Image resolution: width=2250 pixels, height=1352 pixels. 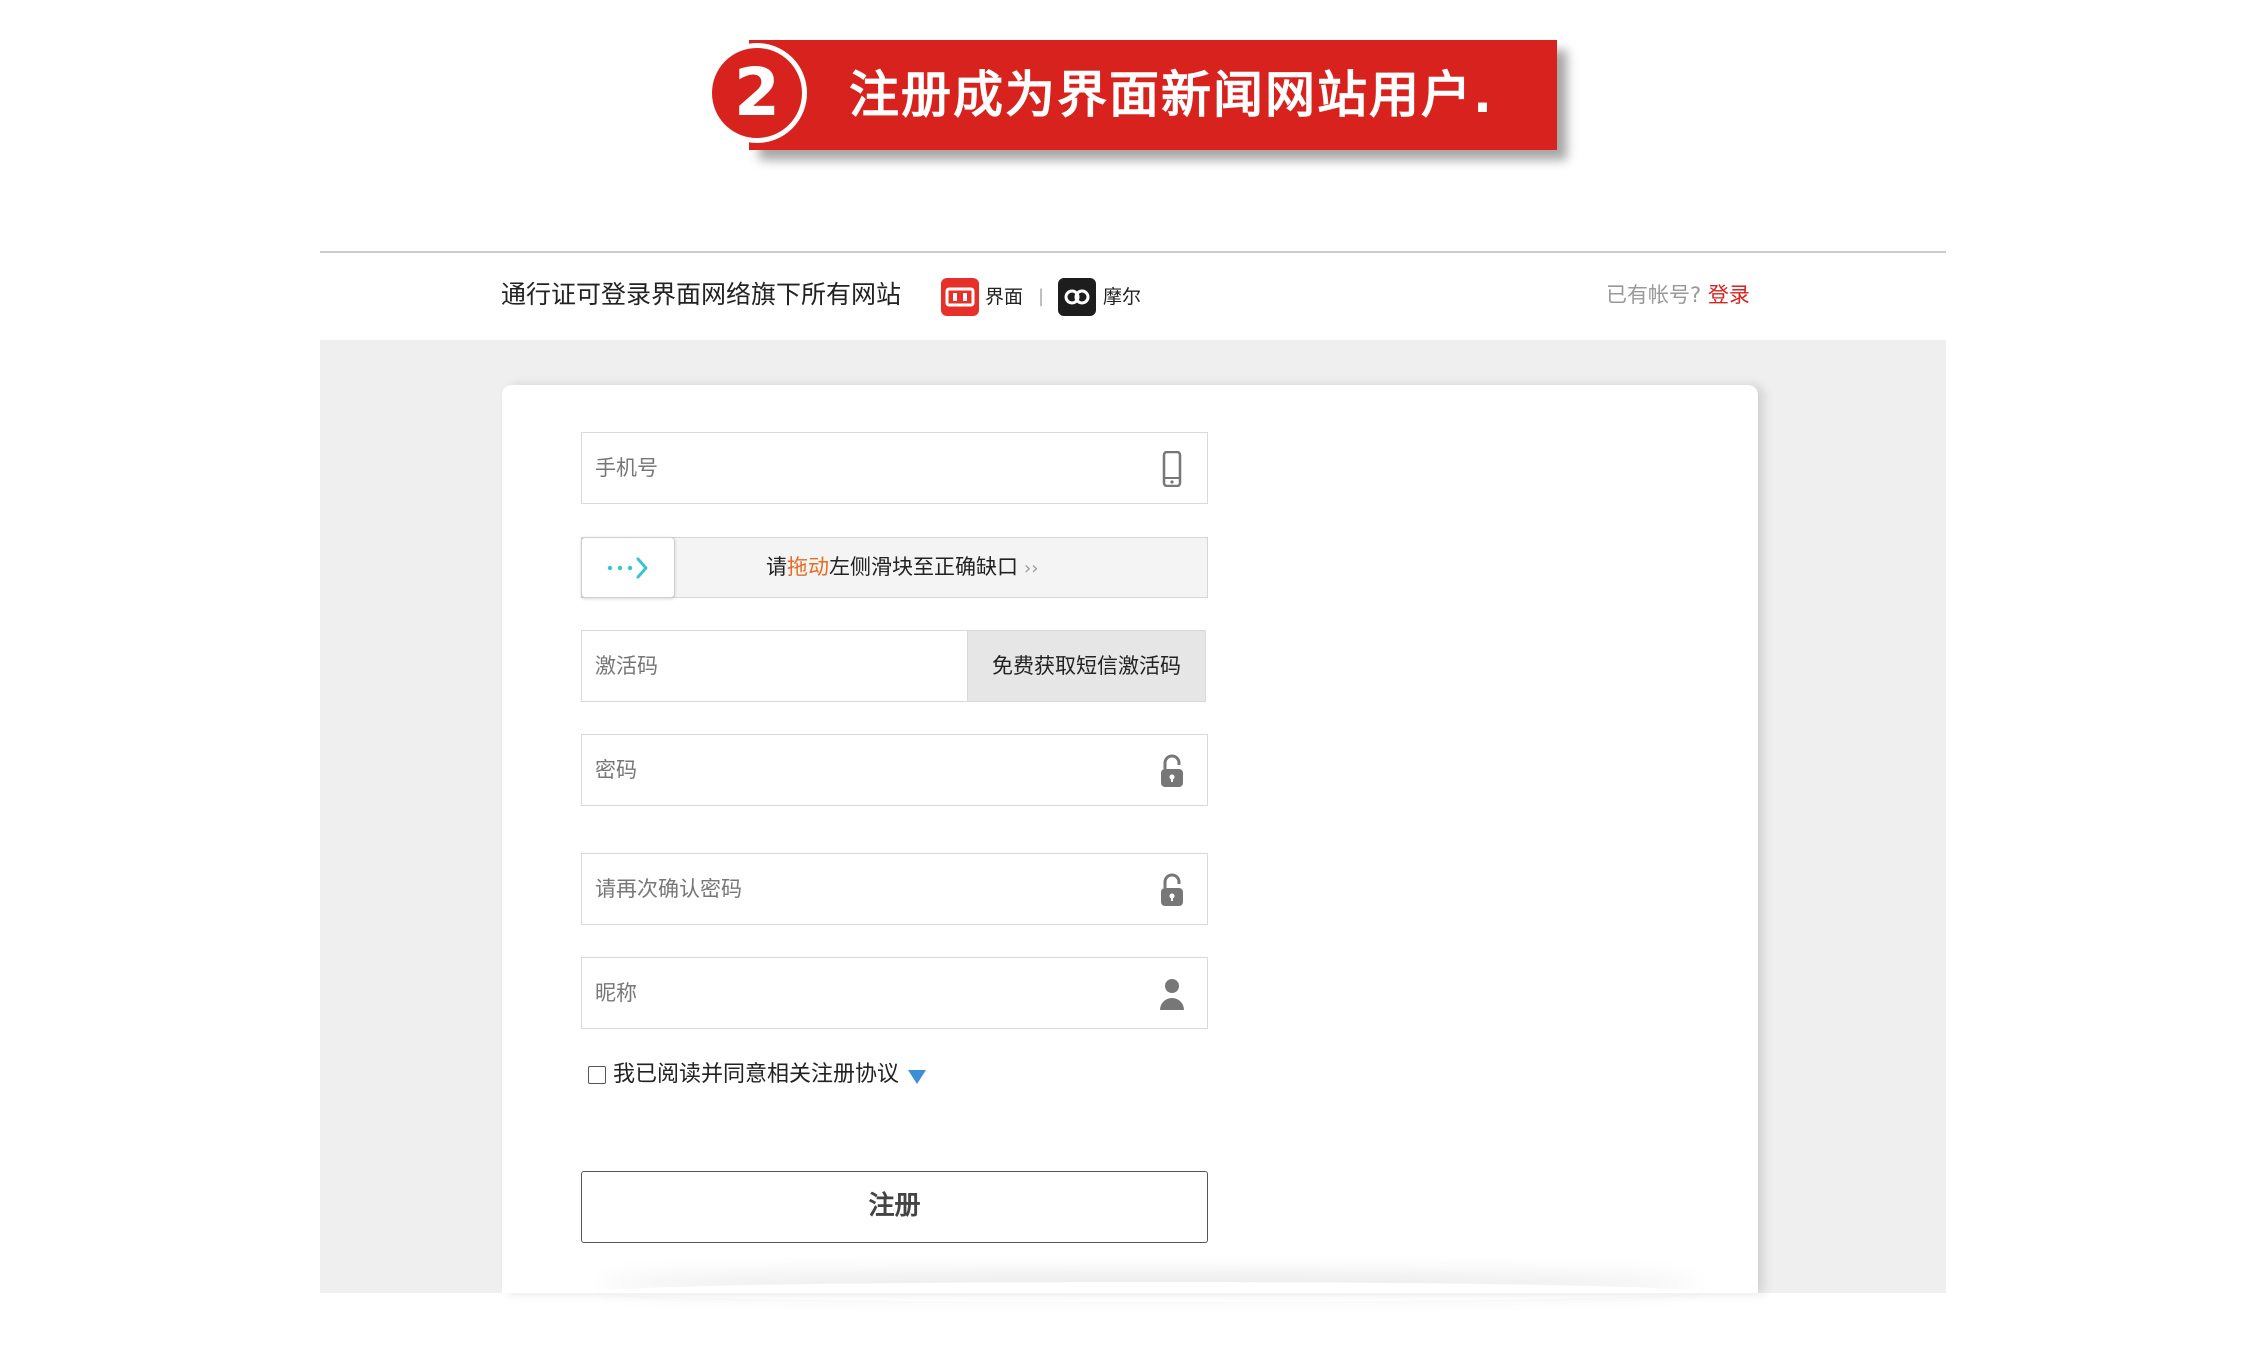 What do you see at coordinates (917, 1077) in the screenshot?
I see `expand-agreement-icon` at bounding box center [917, 1077].